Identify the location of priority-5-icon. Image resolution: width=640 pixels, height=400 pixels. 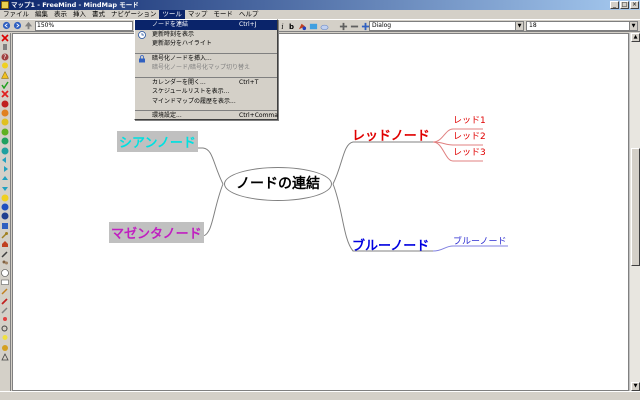
(5, 141).